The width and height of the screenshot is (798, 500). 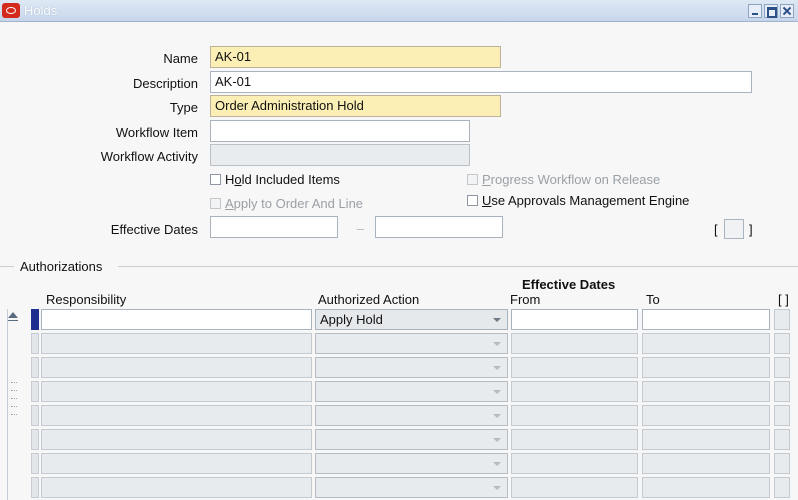 What do you see at coordinates (274, 227) in the screenshot?
I see `effective-from-field` at bounding box center [274, 227].